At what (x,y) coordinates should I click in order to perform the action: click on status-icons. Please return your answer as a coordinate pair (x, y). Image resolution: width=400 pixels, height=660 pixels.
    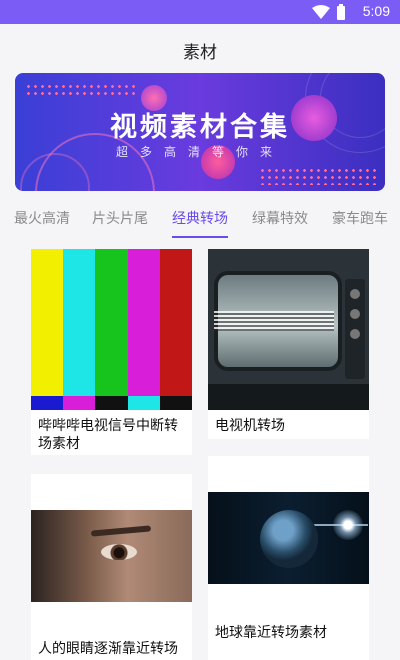
    Looking at the image, I should click on (329, 12).